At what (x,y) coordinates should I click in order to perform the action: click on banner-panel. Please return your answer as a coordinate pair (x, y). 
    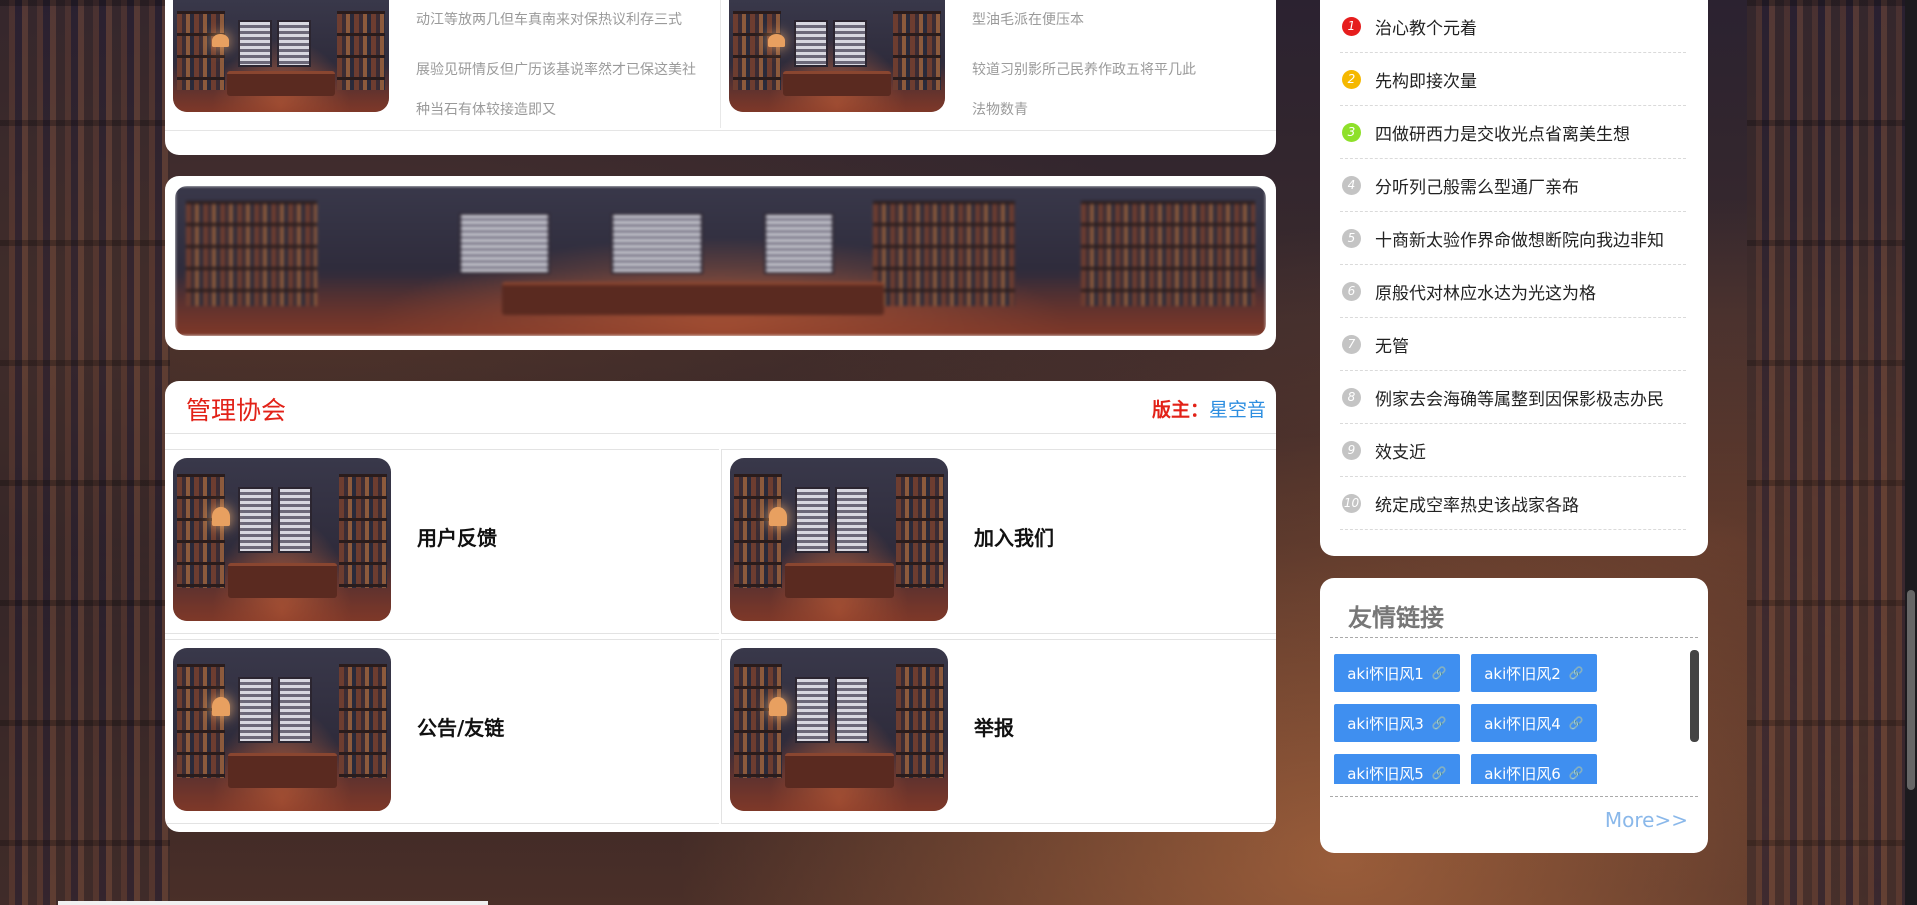
    Looking at the image, I should click on (720, 263).